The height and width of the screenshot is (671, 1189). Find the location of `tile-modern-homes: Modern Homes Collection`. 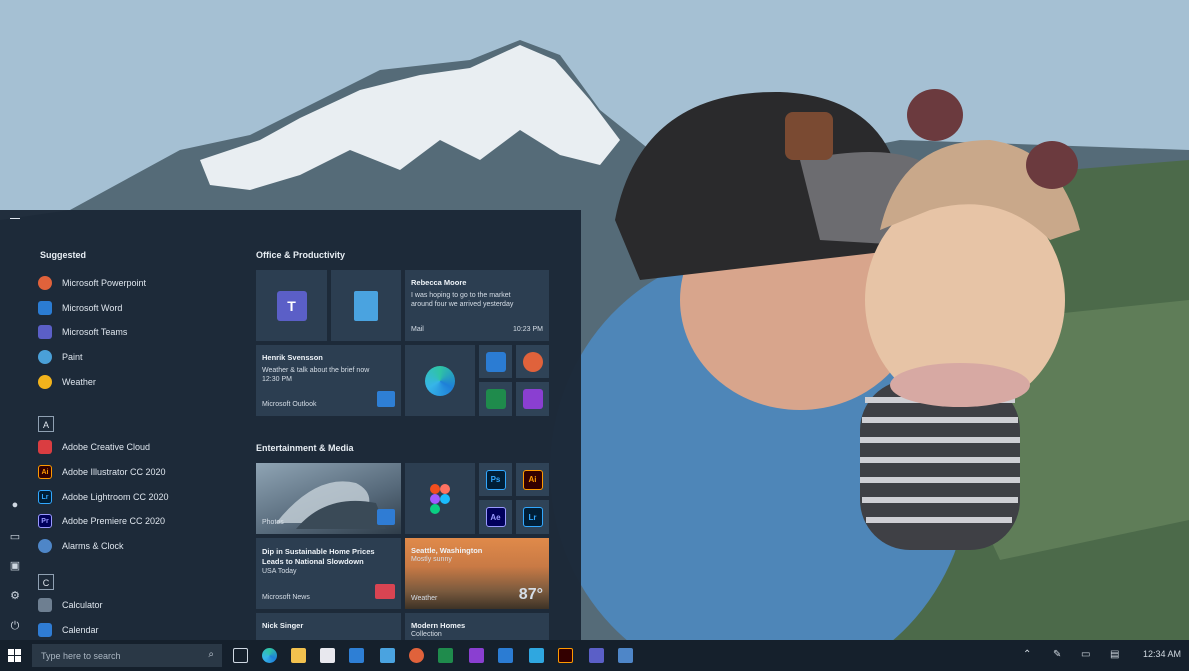

tile-modern-homes: Modern Homes Collection is located at coordinates (477, 626).